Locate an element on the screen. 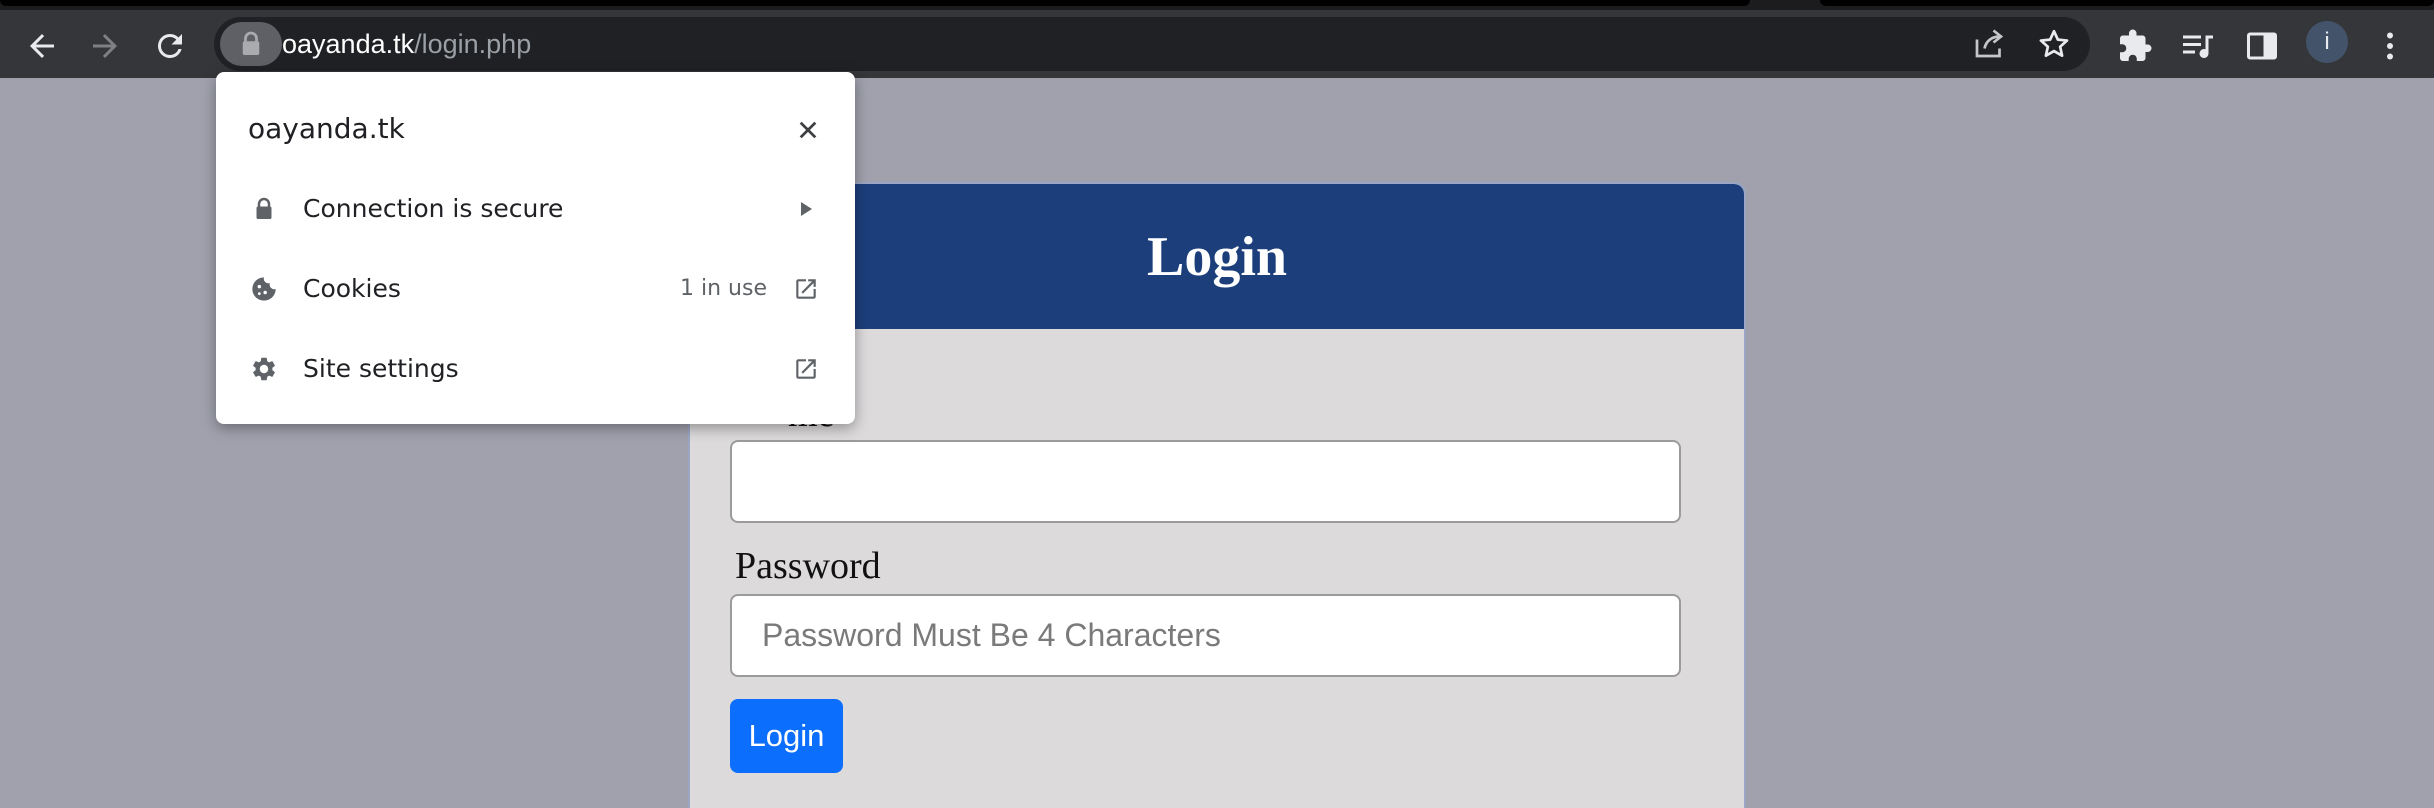 This screenshot has height=808, width=2434. site-info-button is located at coordinates (251, 44).